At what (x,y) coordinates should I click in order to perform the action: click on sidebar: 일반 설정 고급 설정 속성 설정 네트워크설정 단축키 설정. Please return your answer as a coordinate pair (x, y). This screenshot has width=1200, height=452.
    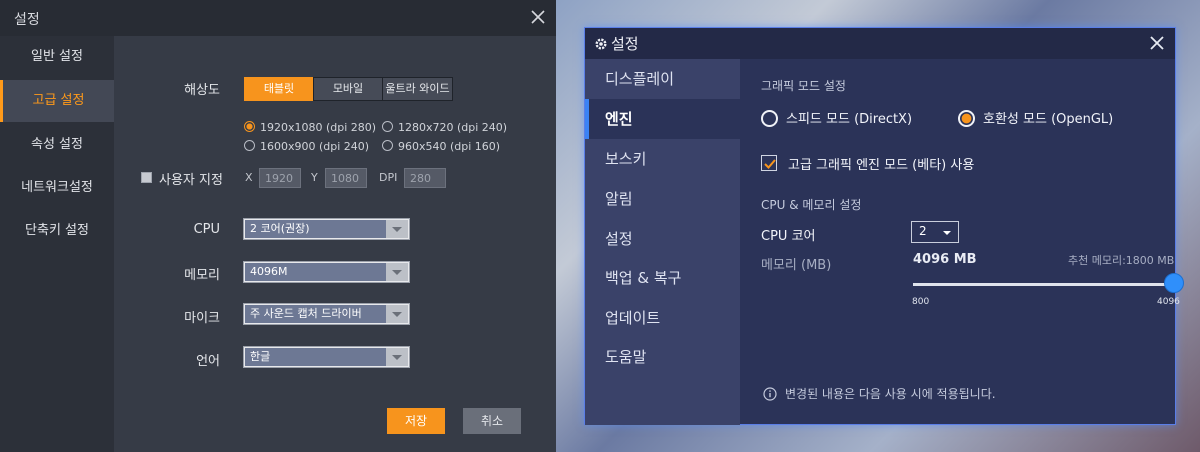
    Looking at the image, I should click on (57, 244).